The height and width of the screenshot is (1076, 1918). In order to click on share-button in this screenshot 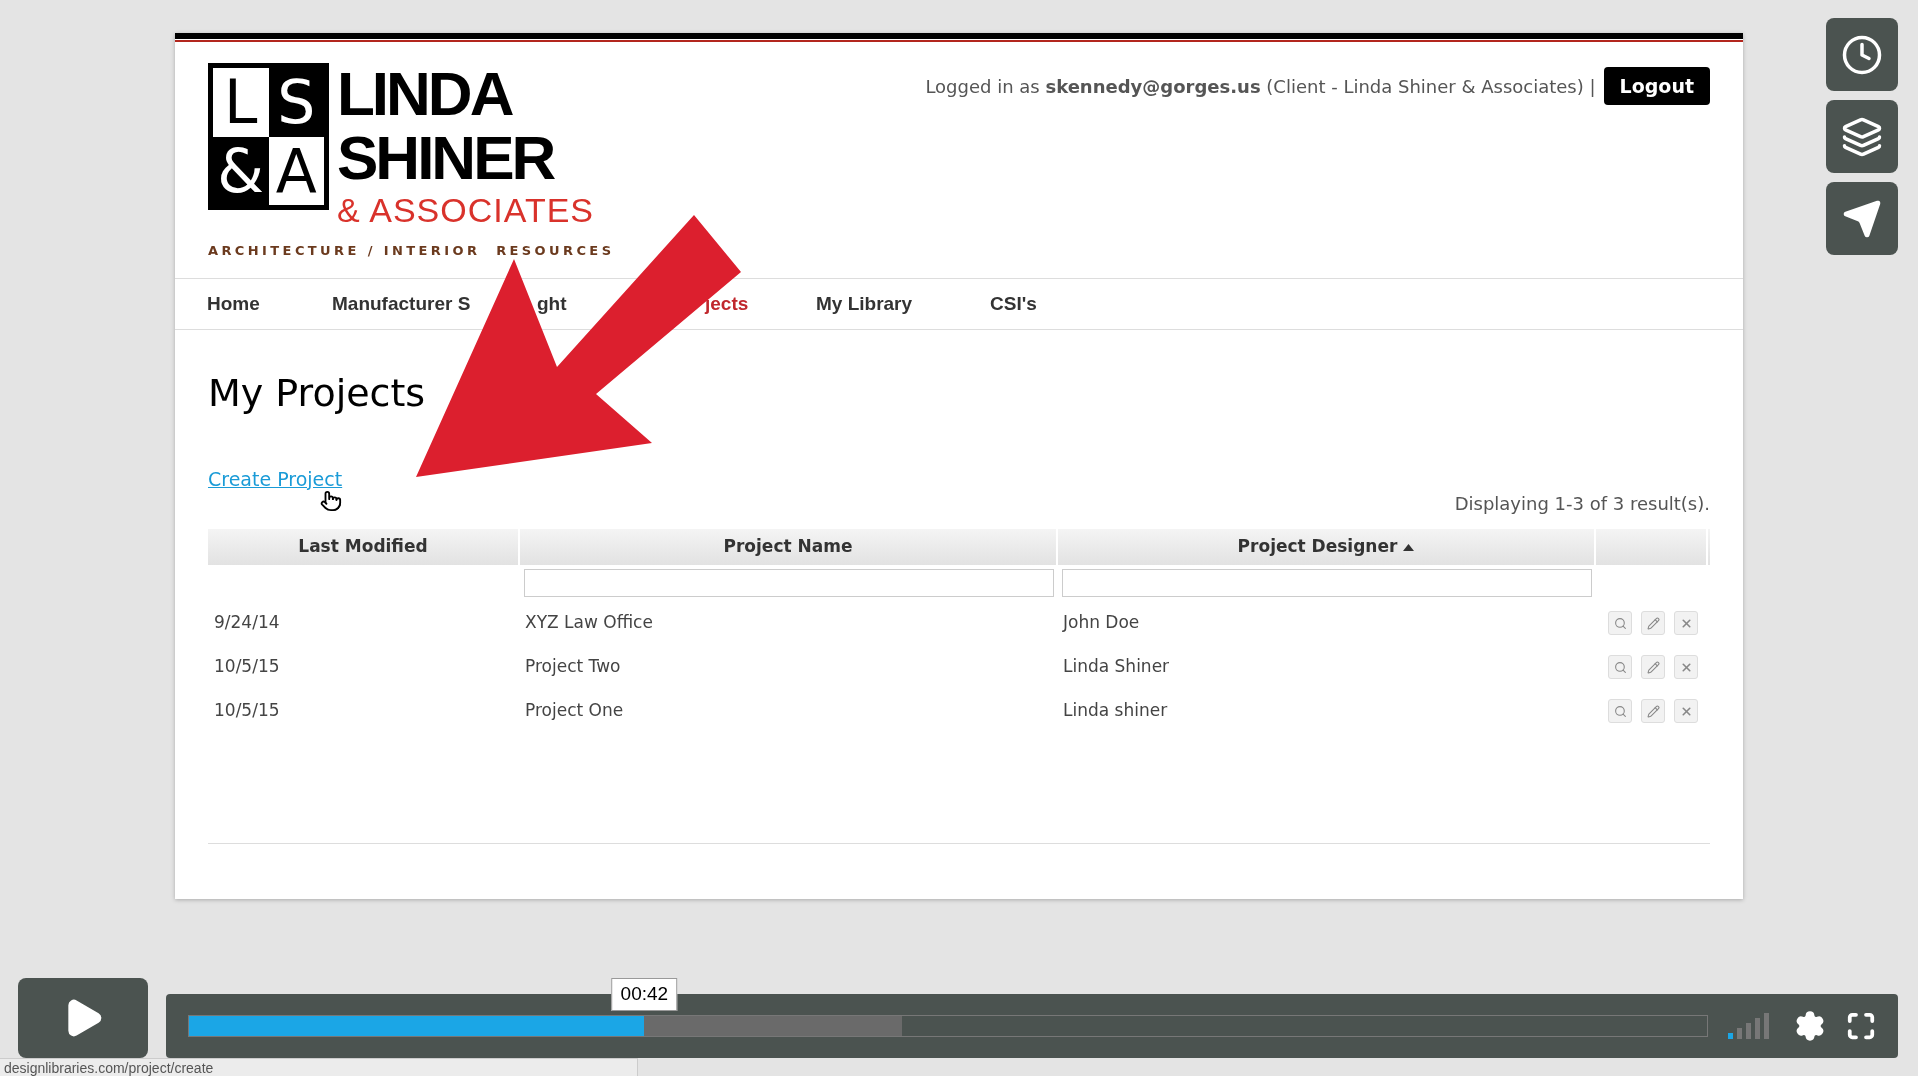, I will do `click(1862, 218)`.